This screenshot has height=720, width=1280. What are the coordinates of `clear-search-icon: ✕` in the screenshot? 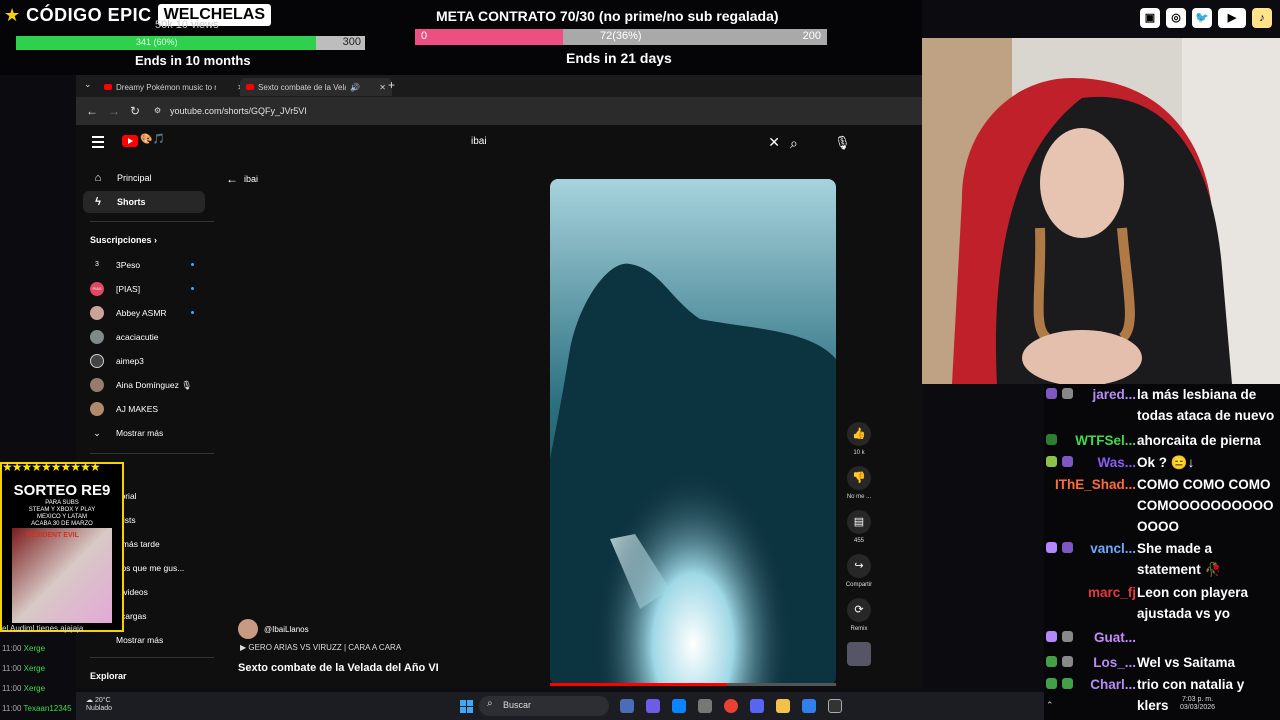 It's located at (774, 142).